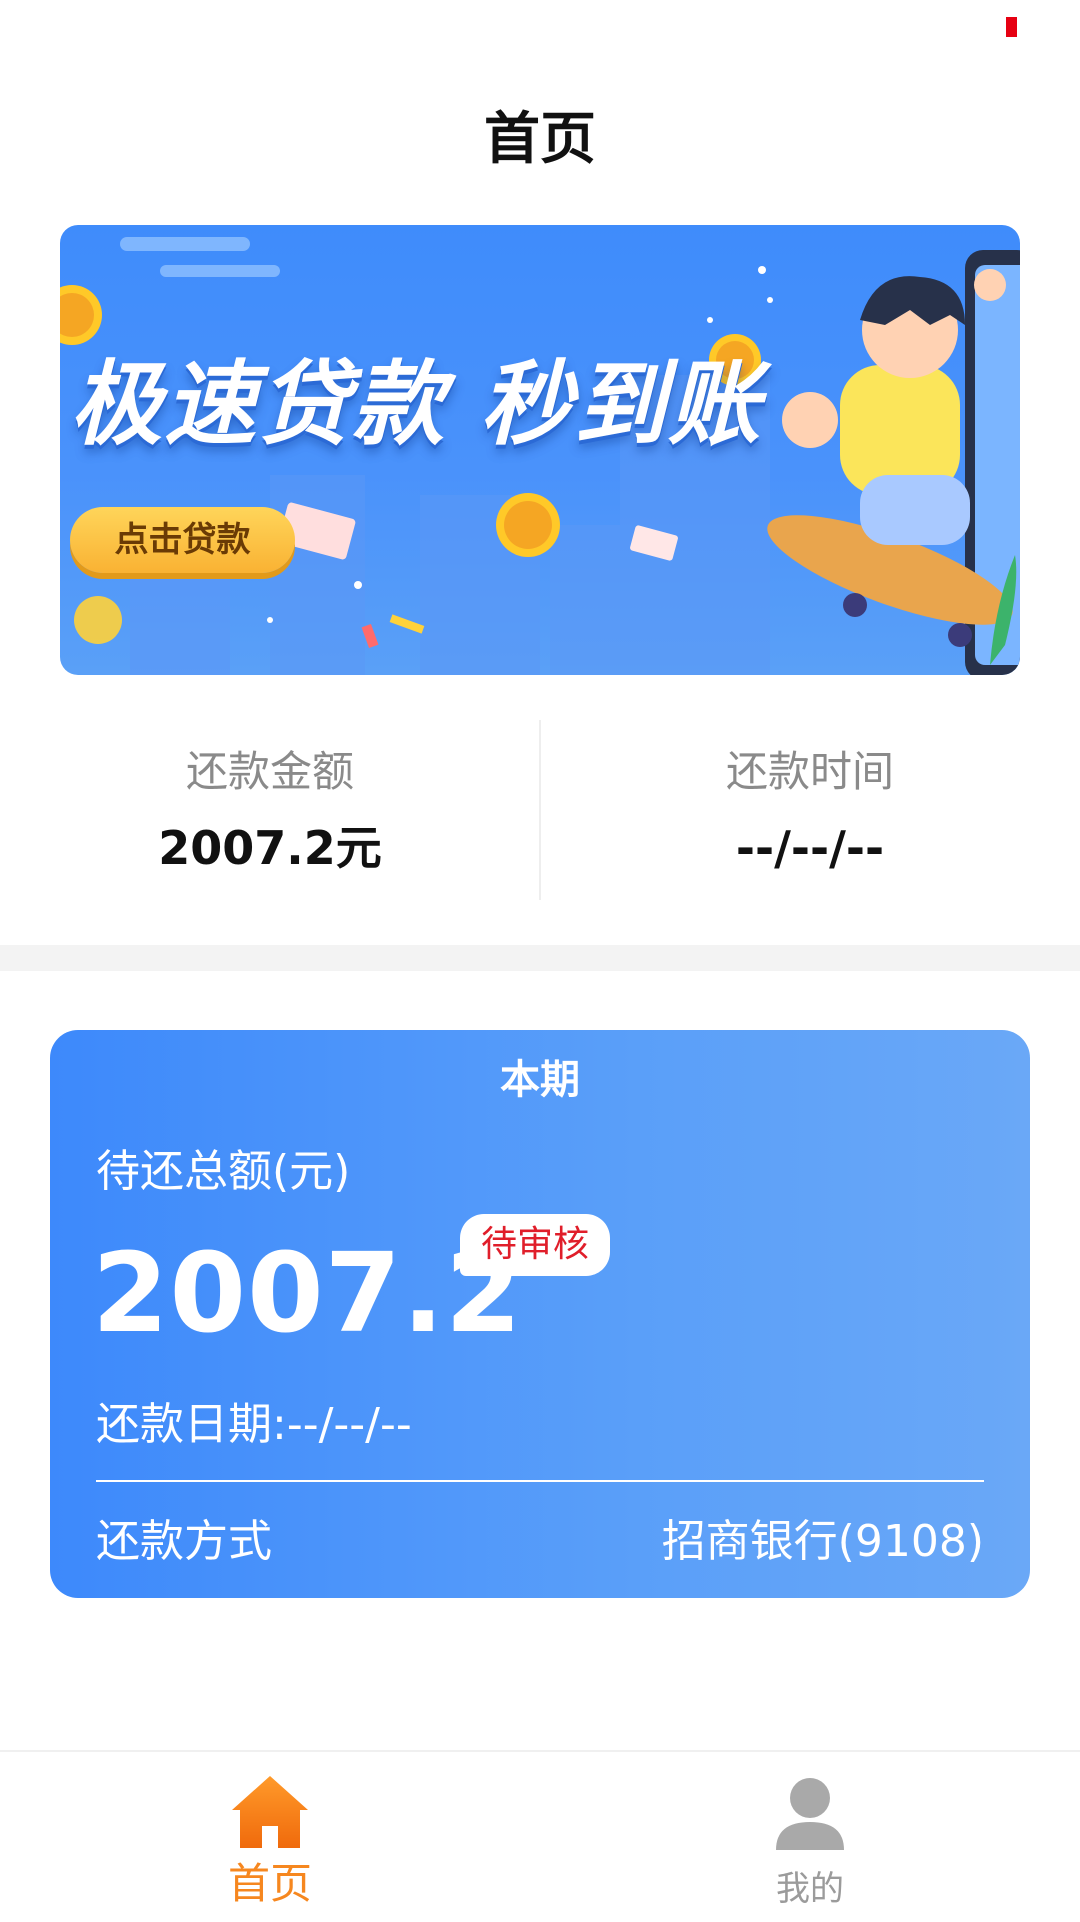 This screenshot has width=1080, height=1922. I want to click on banner-slogan: 极速贷款 秒到账, so click(416, 404).